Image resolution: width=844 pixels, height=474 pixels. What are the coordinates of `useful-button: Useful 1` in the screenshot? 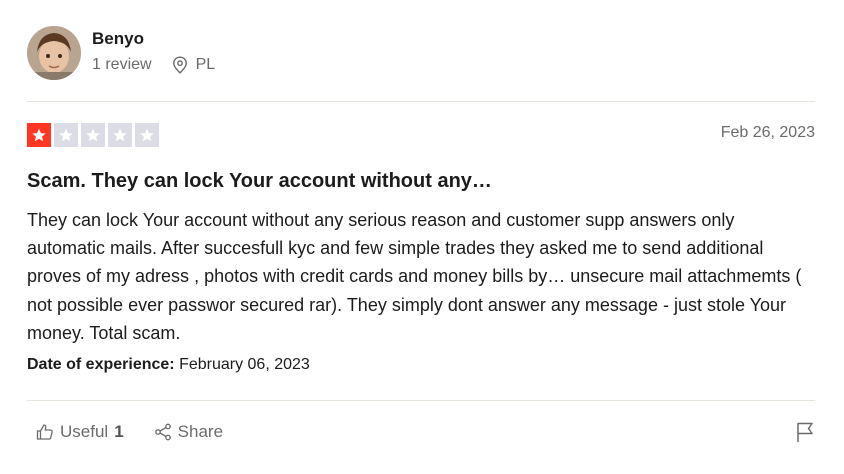 It's located at (80, 432).